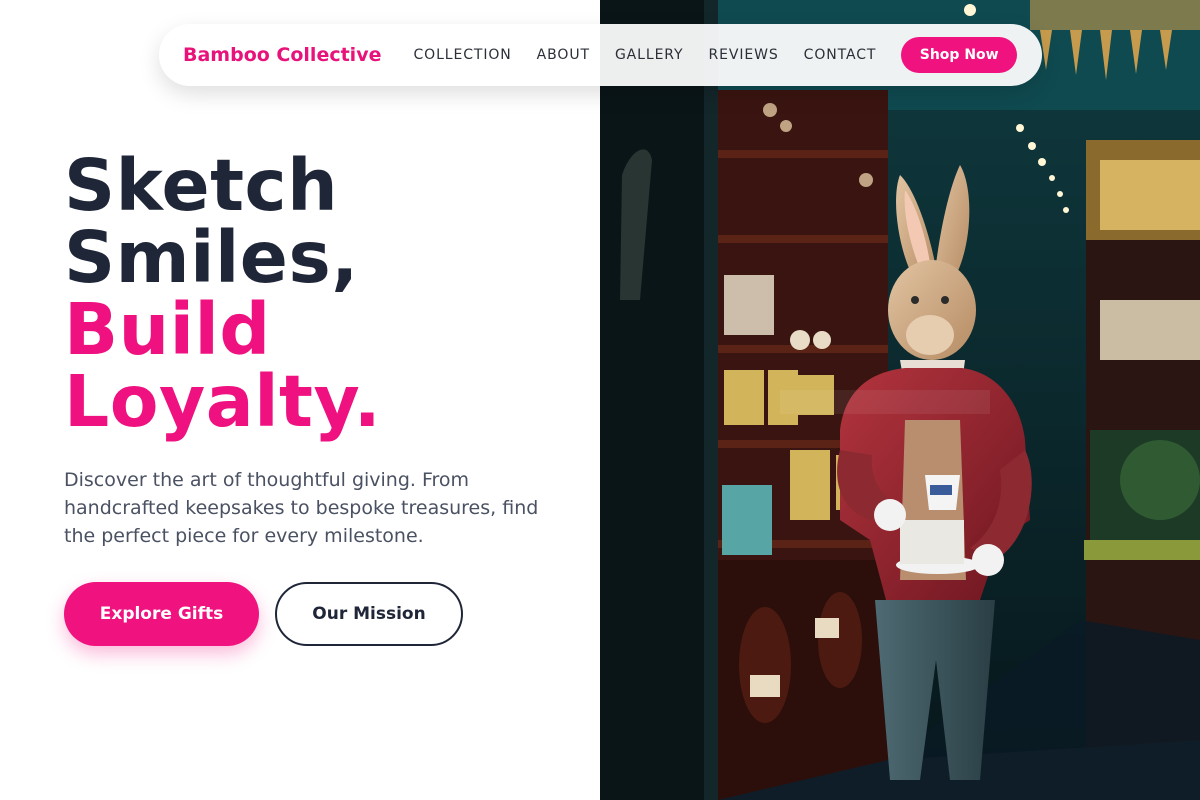 The image size is (1200, 800). I want to click on hero-title: Sketch Smiles, Build Loyalty., so click(222, 294).